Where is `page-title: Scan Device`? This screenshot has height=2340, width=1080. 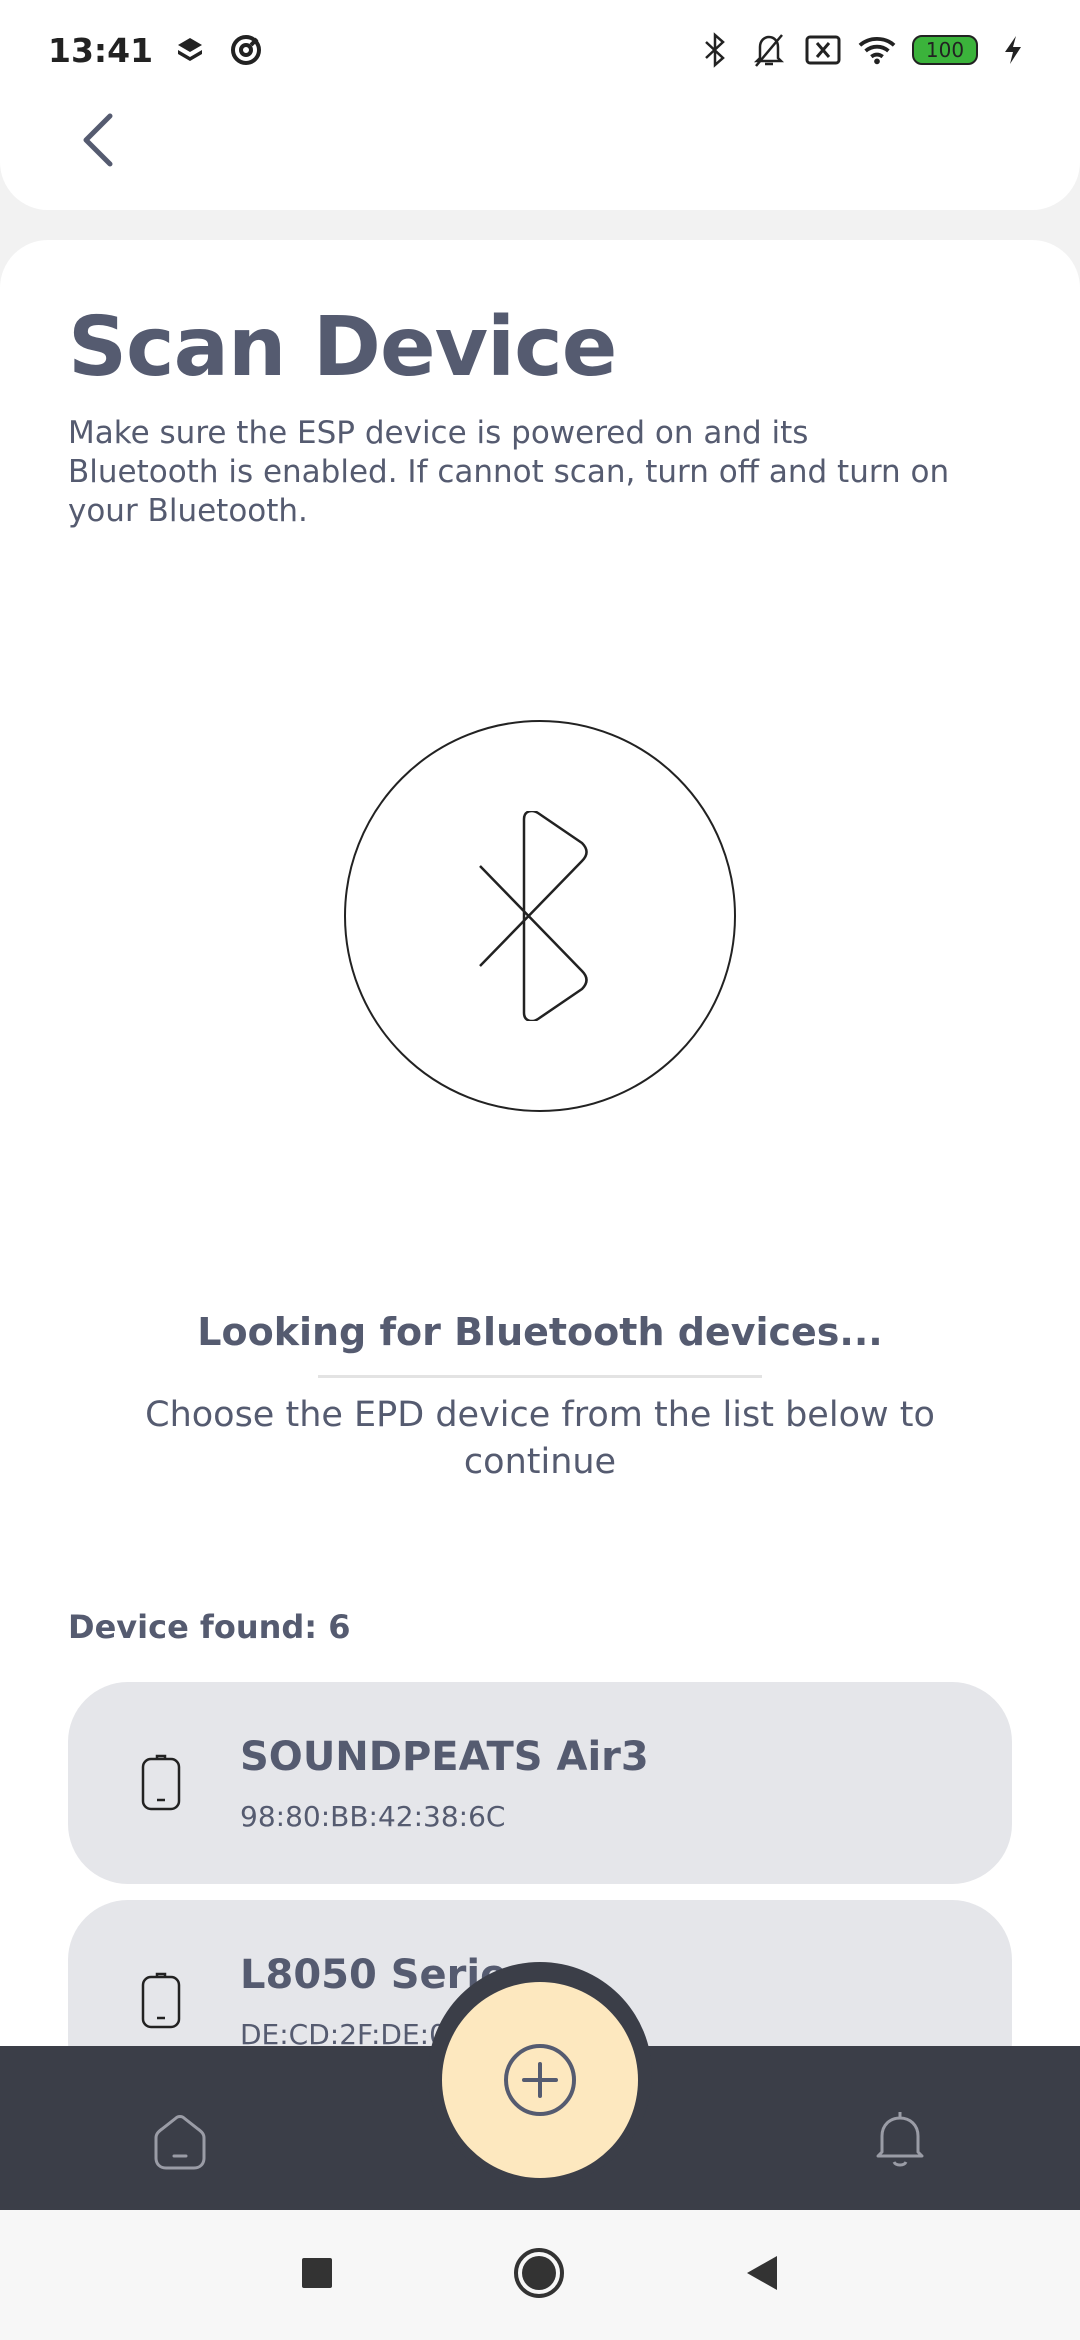 page-title: Scan Device is located at coordinates (342, 347).